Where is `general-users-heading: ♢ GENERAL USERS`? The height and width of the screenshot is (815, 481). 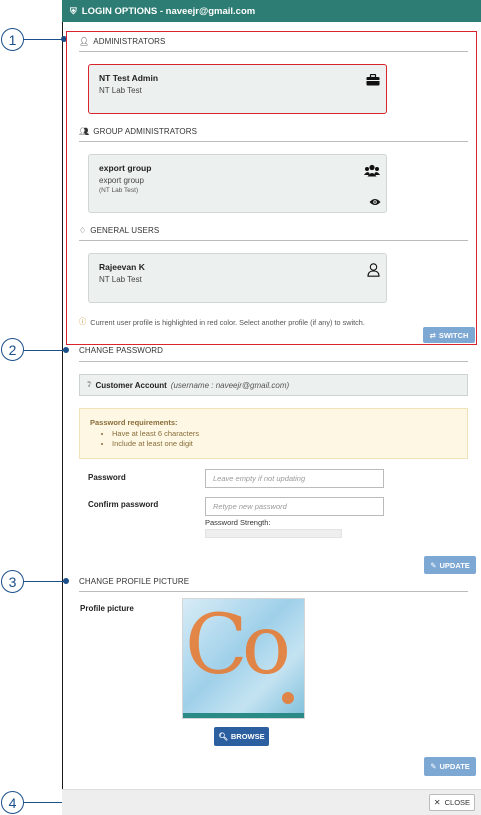 general-users-heading: ♢ GENERAL USERS is located at coordinates (119, 230).